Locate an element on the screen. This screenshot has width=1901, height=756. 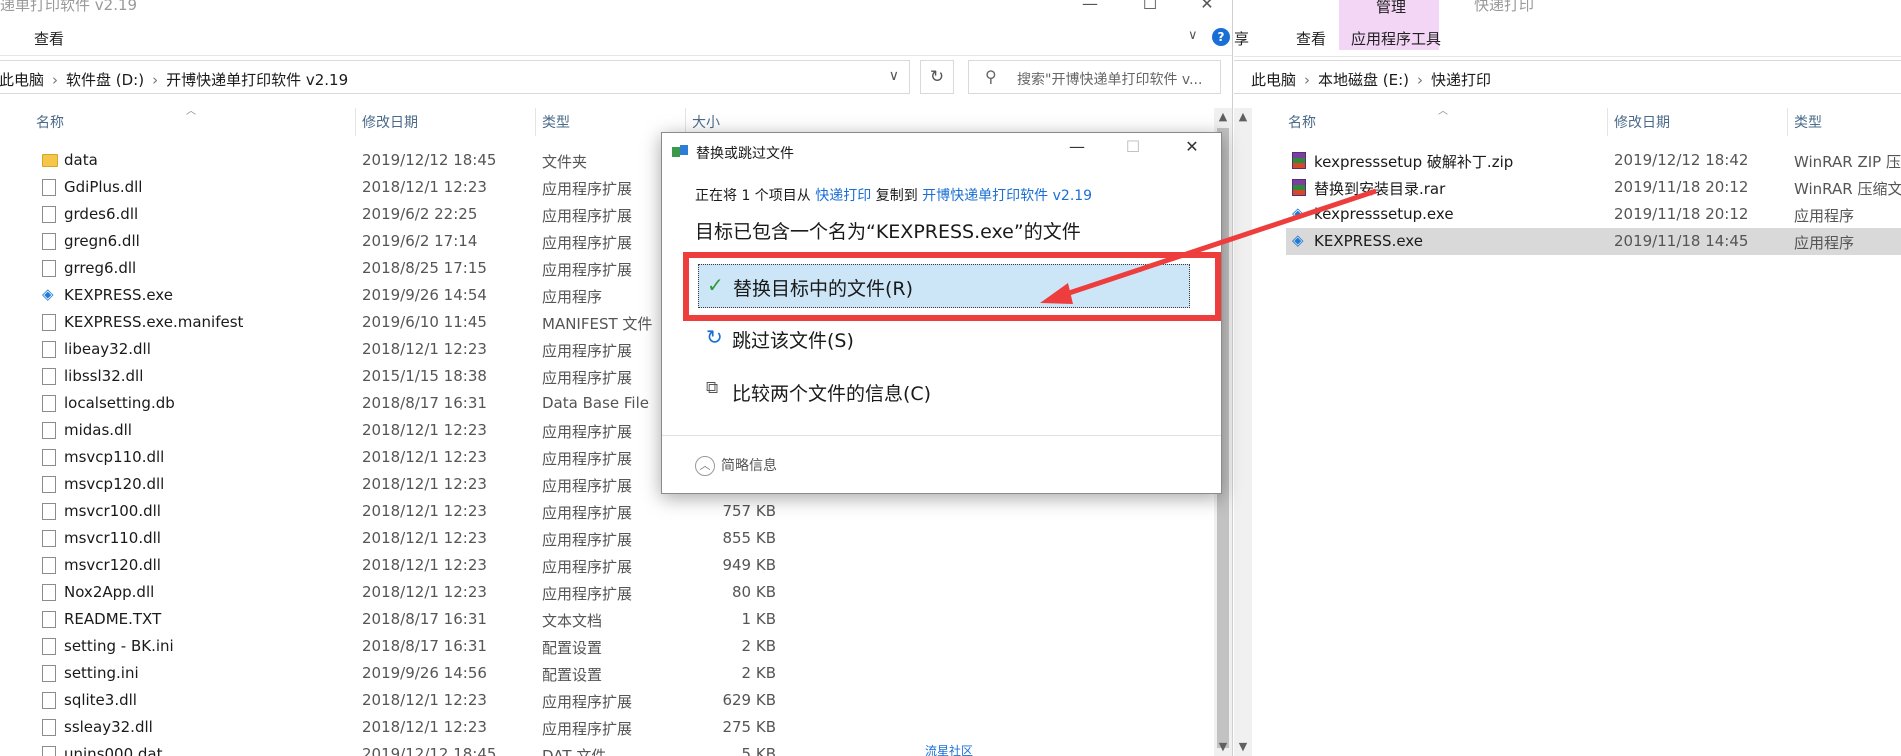
annotation-arrow-head is located at coordinates (1056, 293).